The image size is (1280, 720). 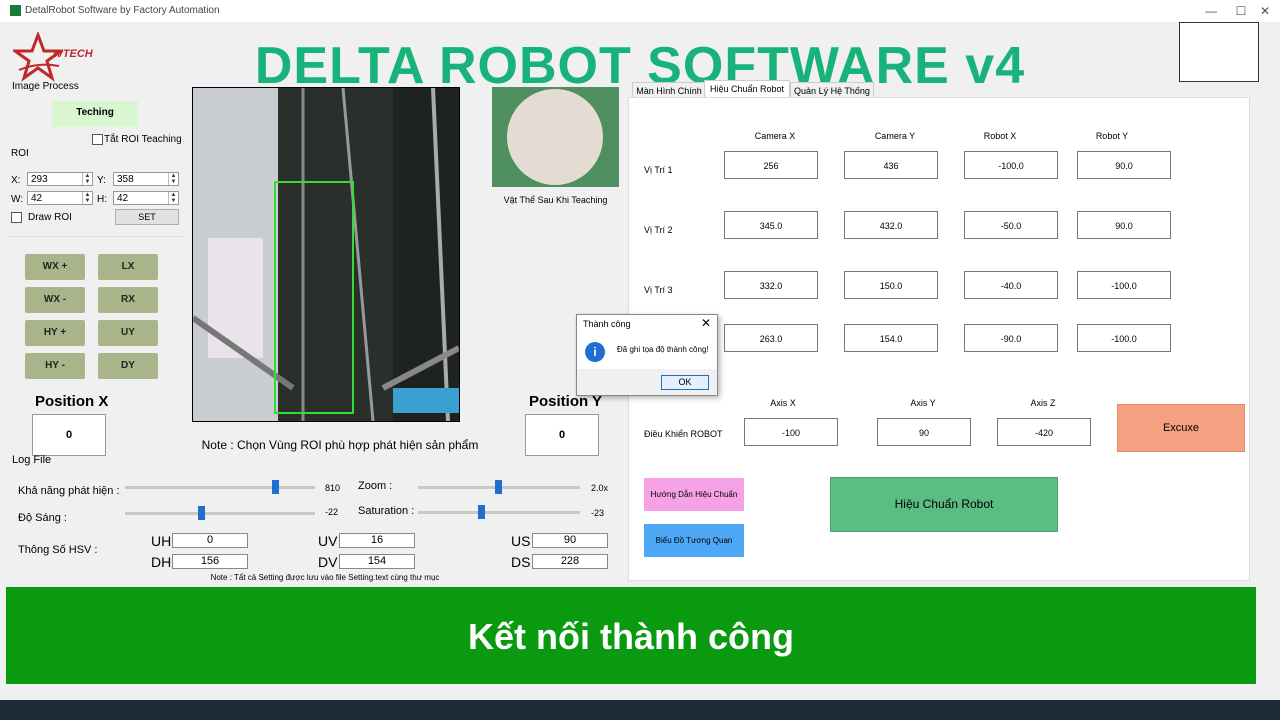 I want to click on camera-feed, so click(x=326, y=254).